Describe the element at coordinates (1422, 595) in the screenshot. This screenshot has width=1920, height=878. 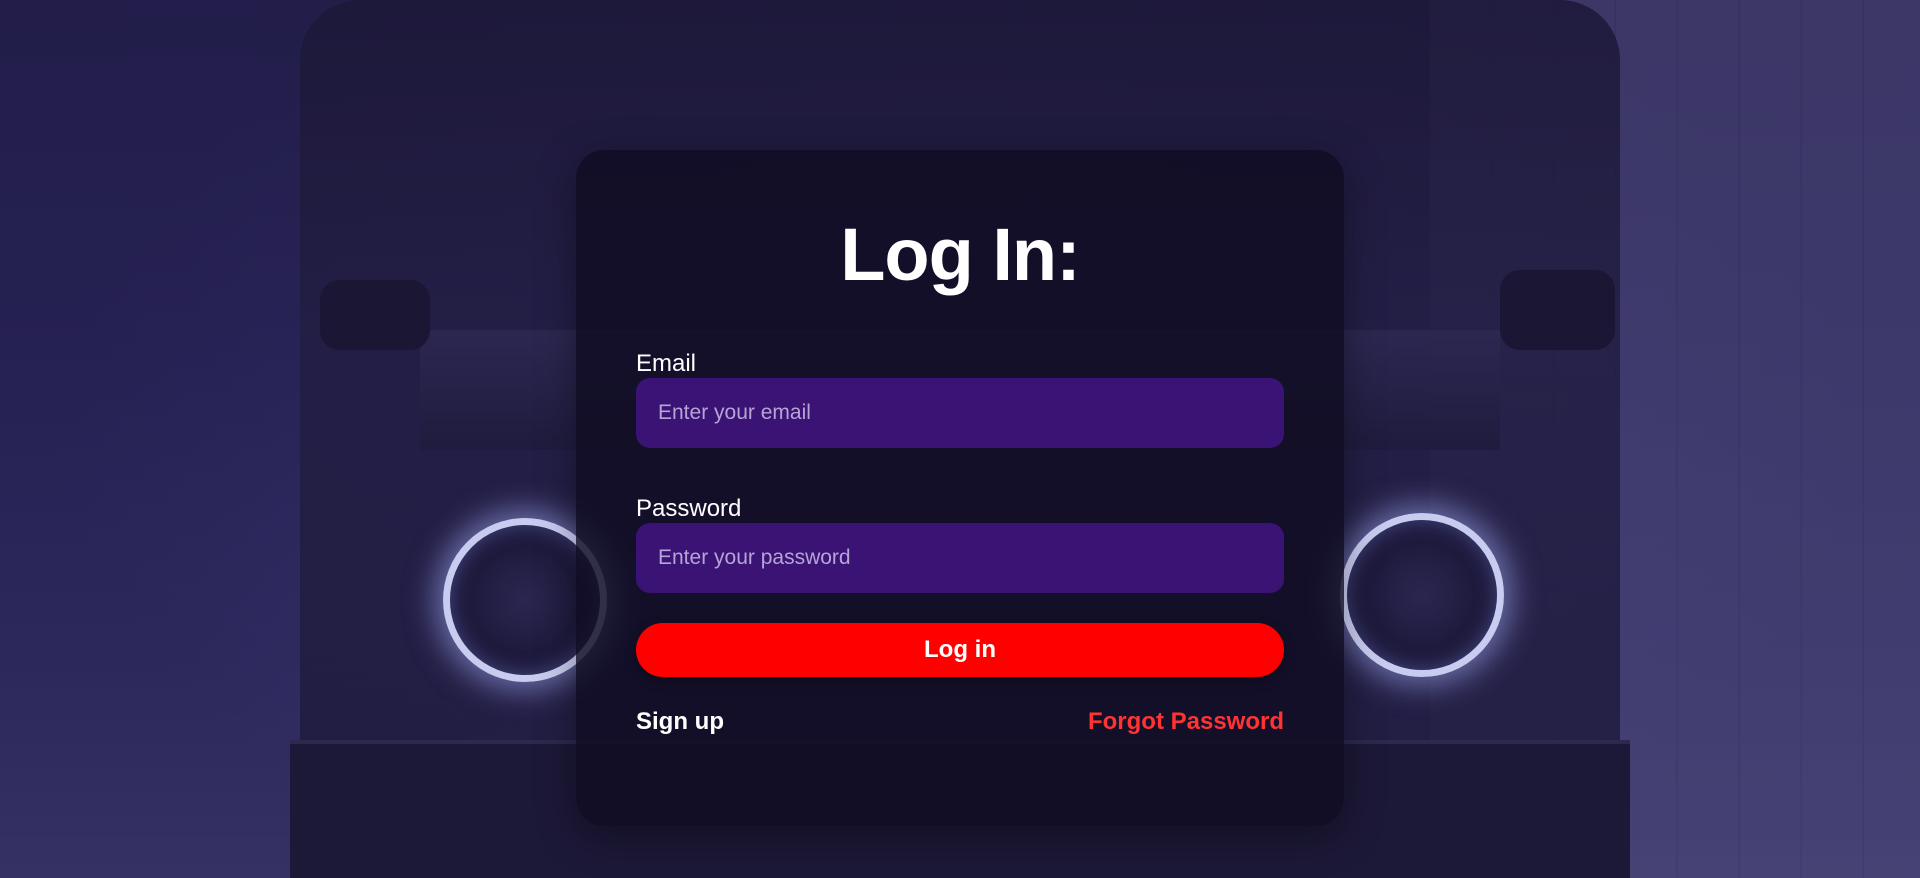
I see `headlight-right` at that location.